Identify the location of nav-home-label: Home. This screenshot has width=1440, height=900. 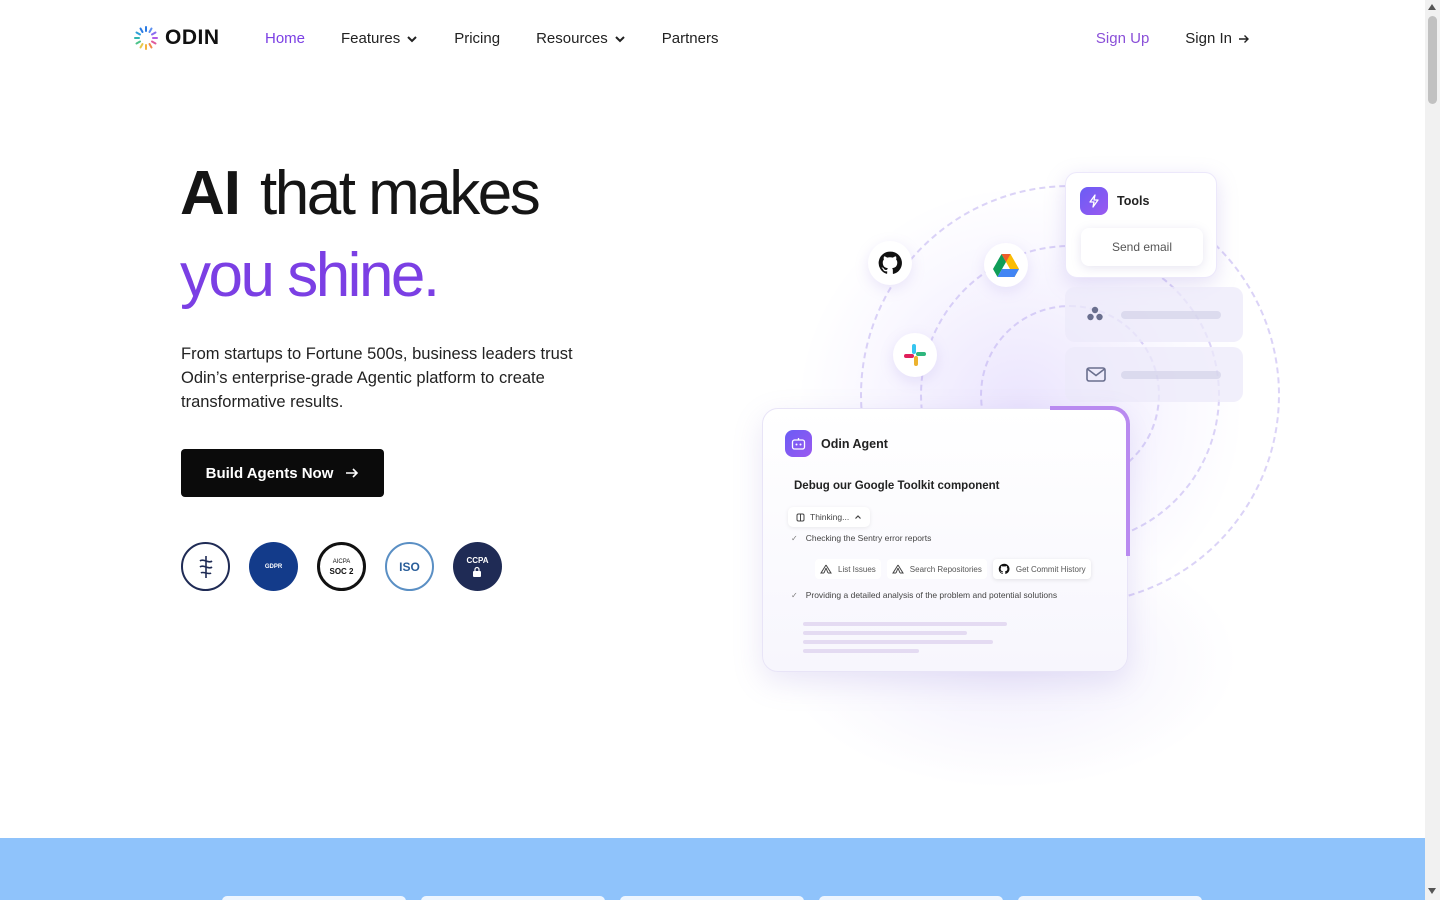
(285, 38).